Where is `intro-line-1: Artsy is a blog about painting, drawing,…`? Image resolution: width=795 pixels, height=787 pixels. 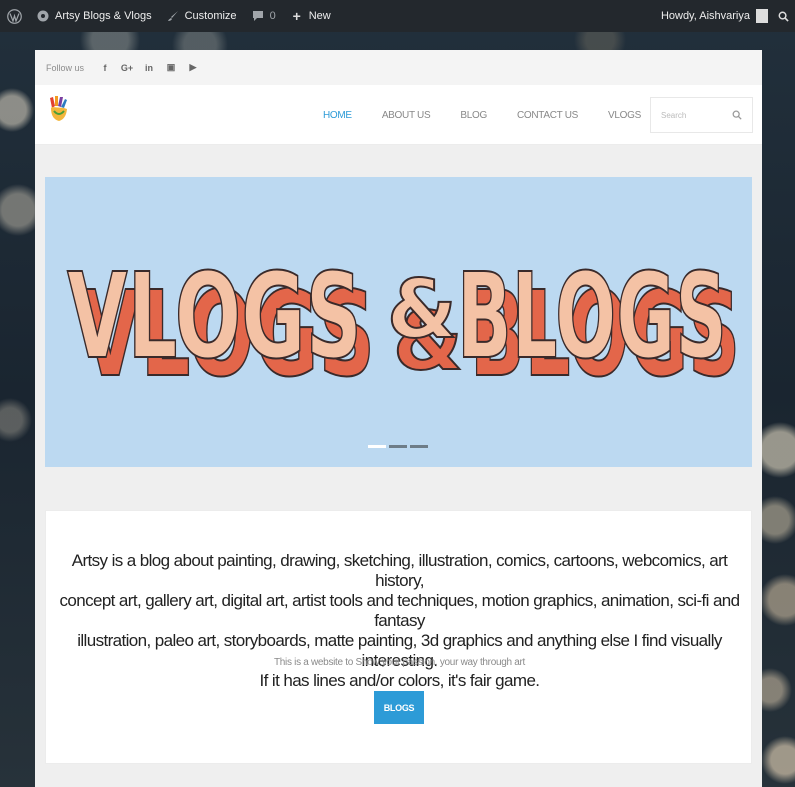
intro-line-1: Artsy is a blog about painting, drawing,… is located at coordinates (399, 570).